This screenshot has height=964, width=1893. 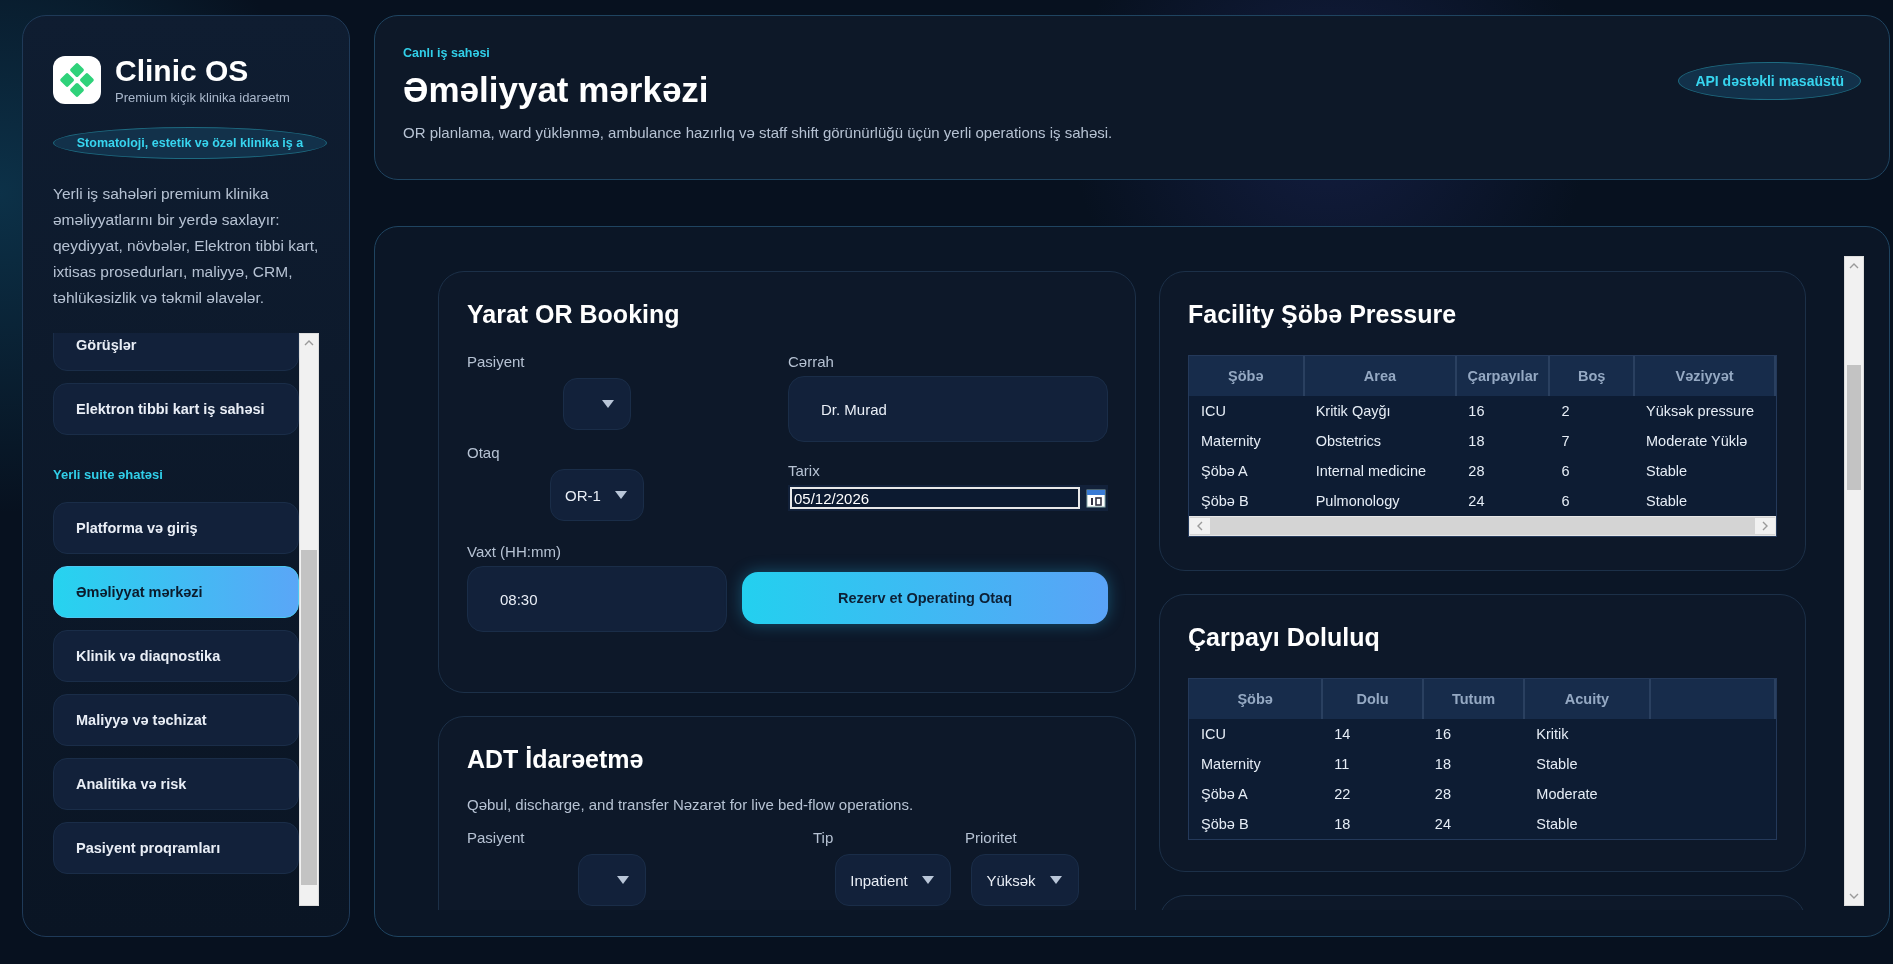 What do you see at coordinates (1765, 526) in the screenshot?
I see `scroll-right-icon` at bounding box center [1765, 526].